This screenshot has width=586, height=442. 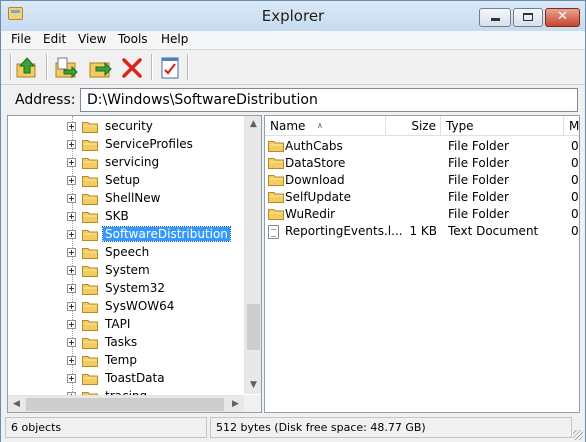 I want to click on column-header-type: Type, so click(x=502, y=126).